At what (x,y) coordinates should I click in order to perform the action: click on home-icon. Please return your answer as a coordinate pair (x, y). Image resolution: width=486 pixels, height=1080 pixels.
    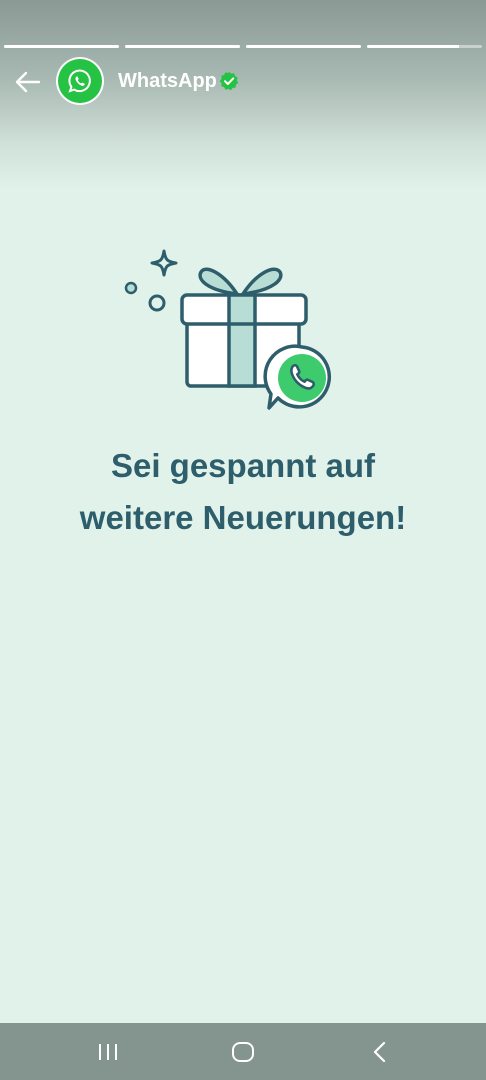
    Looking at the image, I should click on (243, 1052).